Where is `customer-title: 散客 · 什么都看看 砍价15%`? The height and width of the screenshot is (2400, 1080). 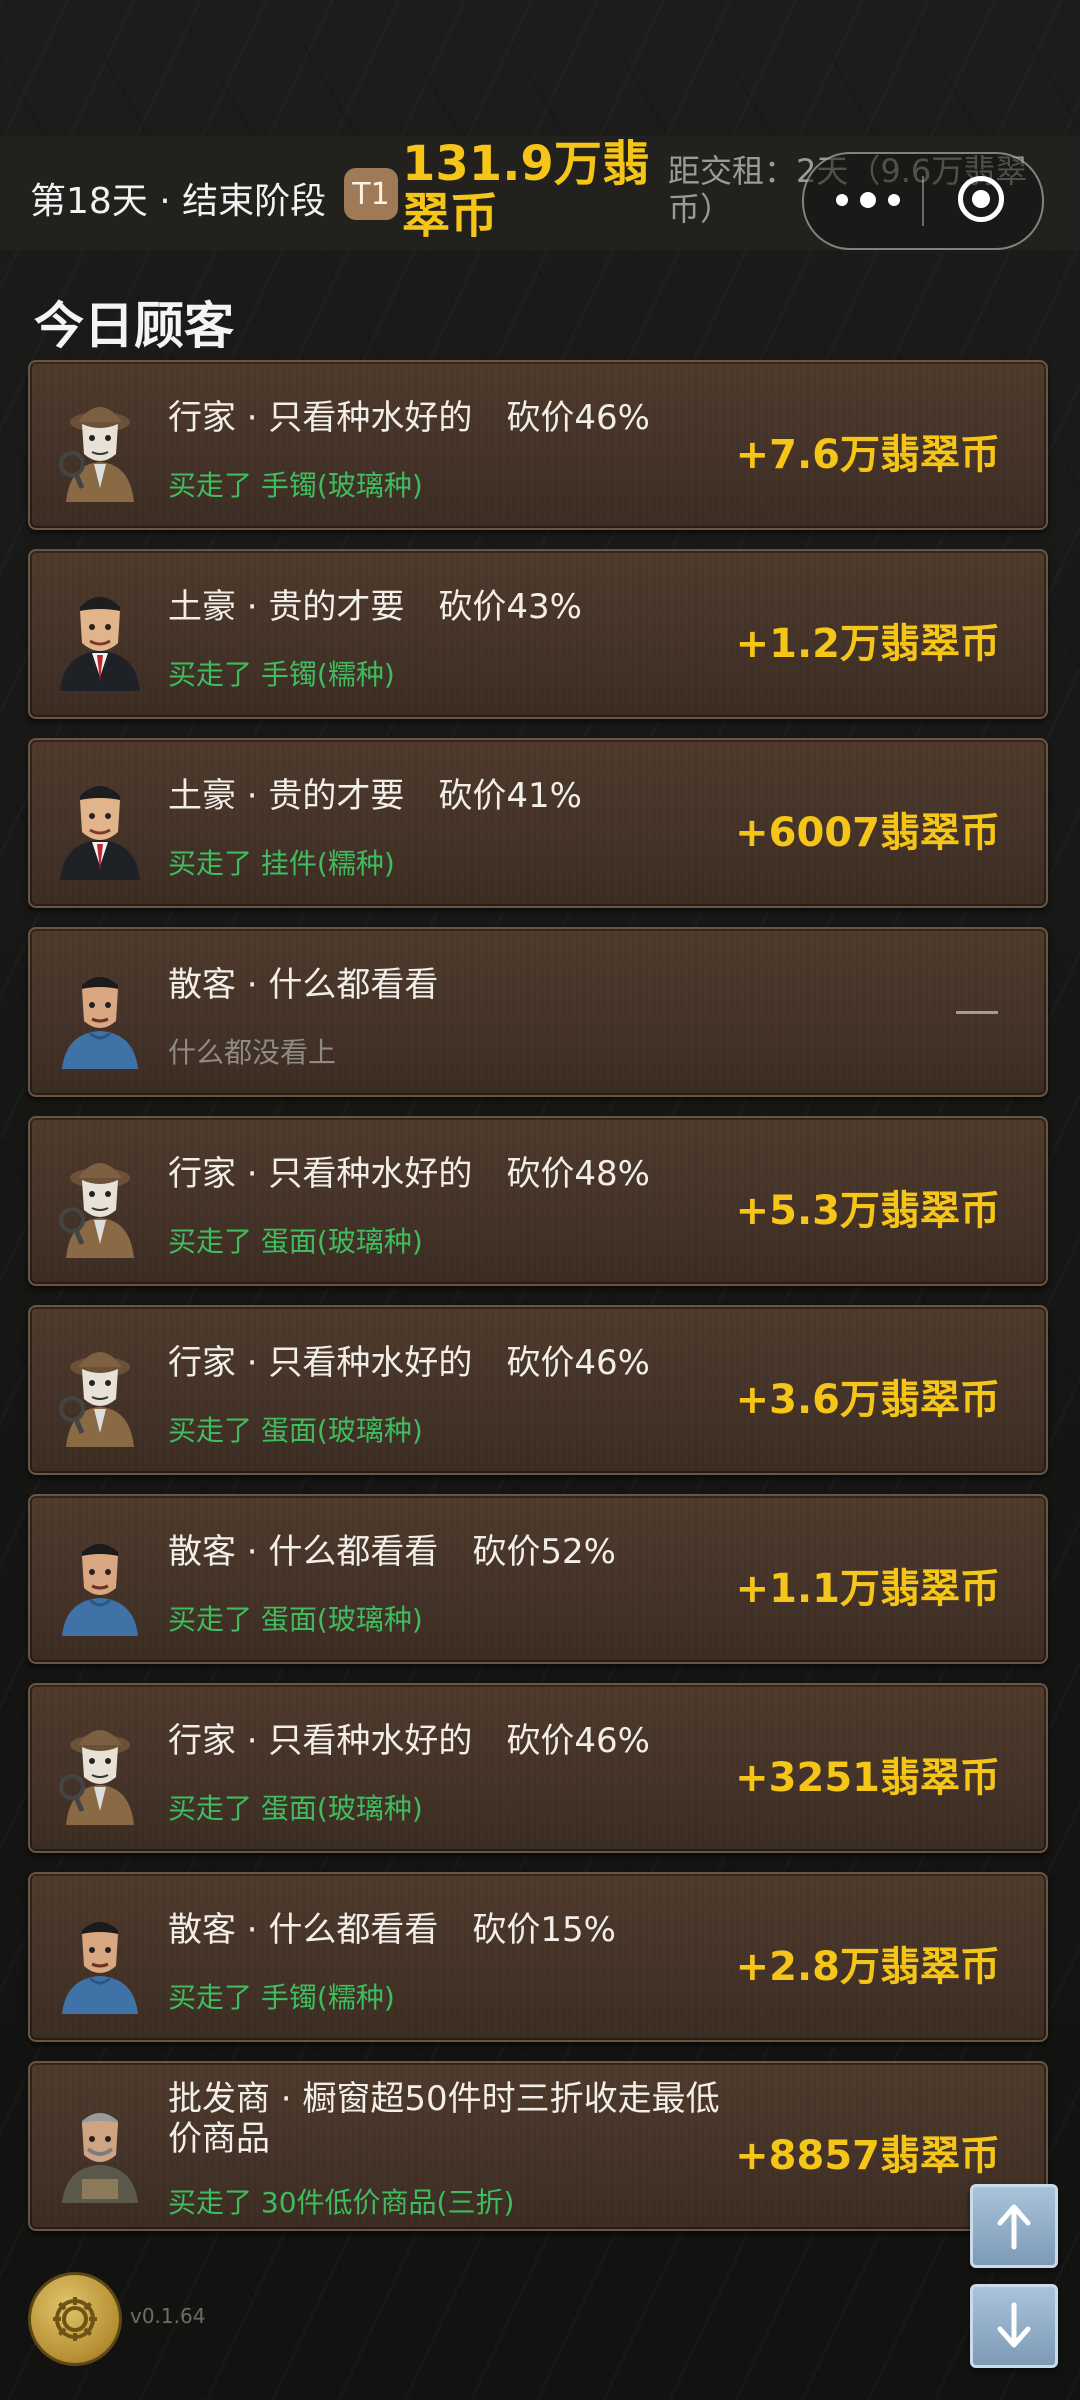
customer-title: 散客 · 什么都看看 砍价15% is located at coordinates (392, 1930).